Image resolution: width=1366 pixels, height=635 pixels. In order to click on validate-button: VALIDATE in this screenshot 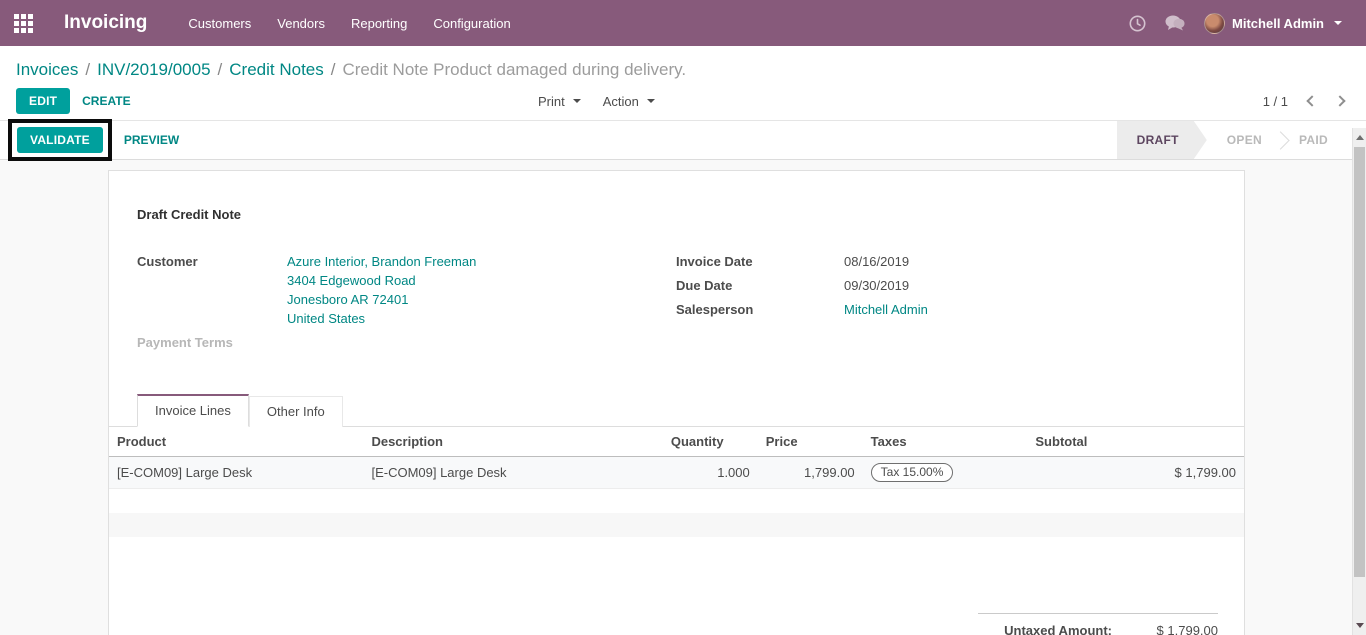, I will do `click(60, 140)`.